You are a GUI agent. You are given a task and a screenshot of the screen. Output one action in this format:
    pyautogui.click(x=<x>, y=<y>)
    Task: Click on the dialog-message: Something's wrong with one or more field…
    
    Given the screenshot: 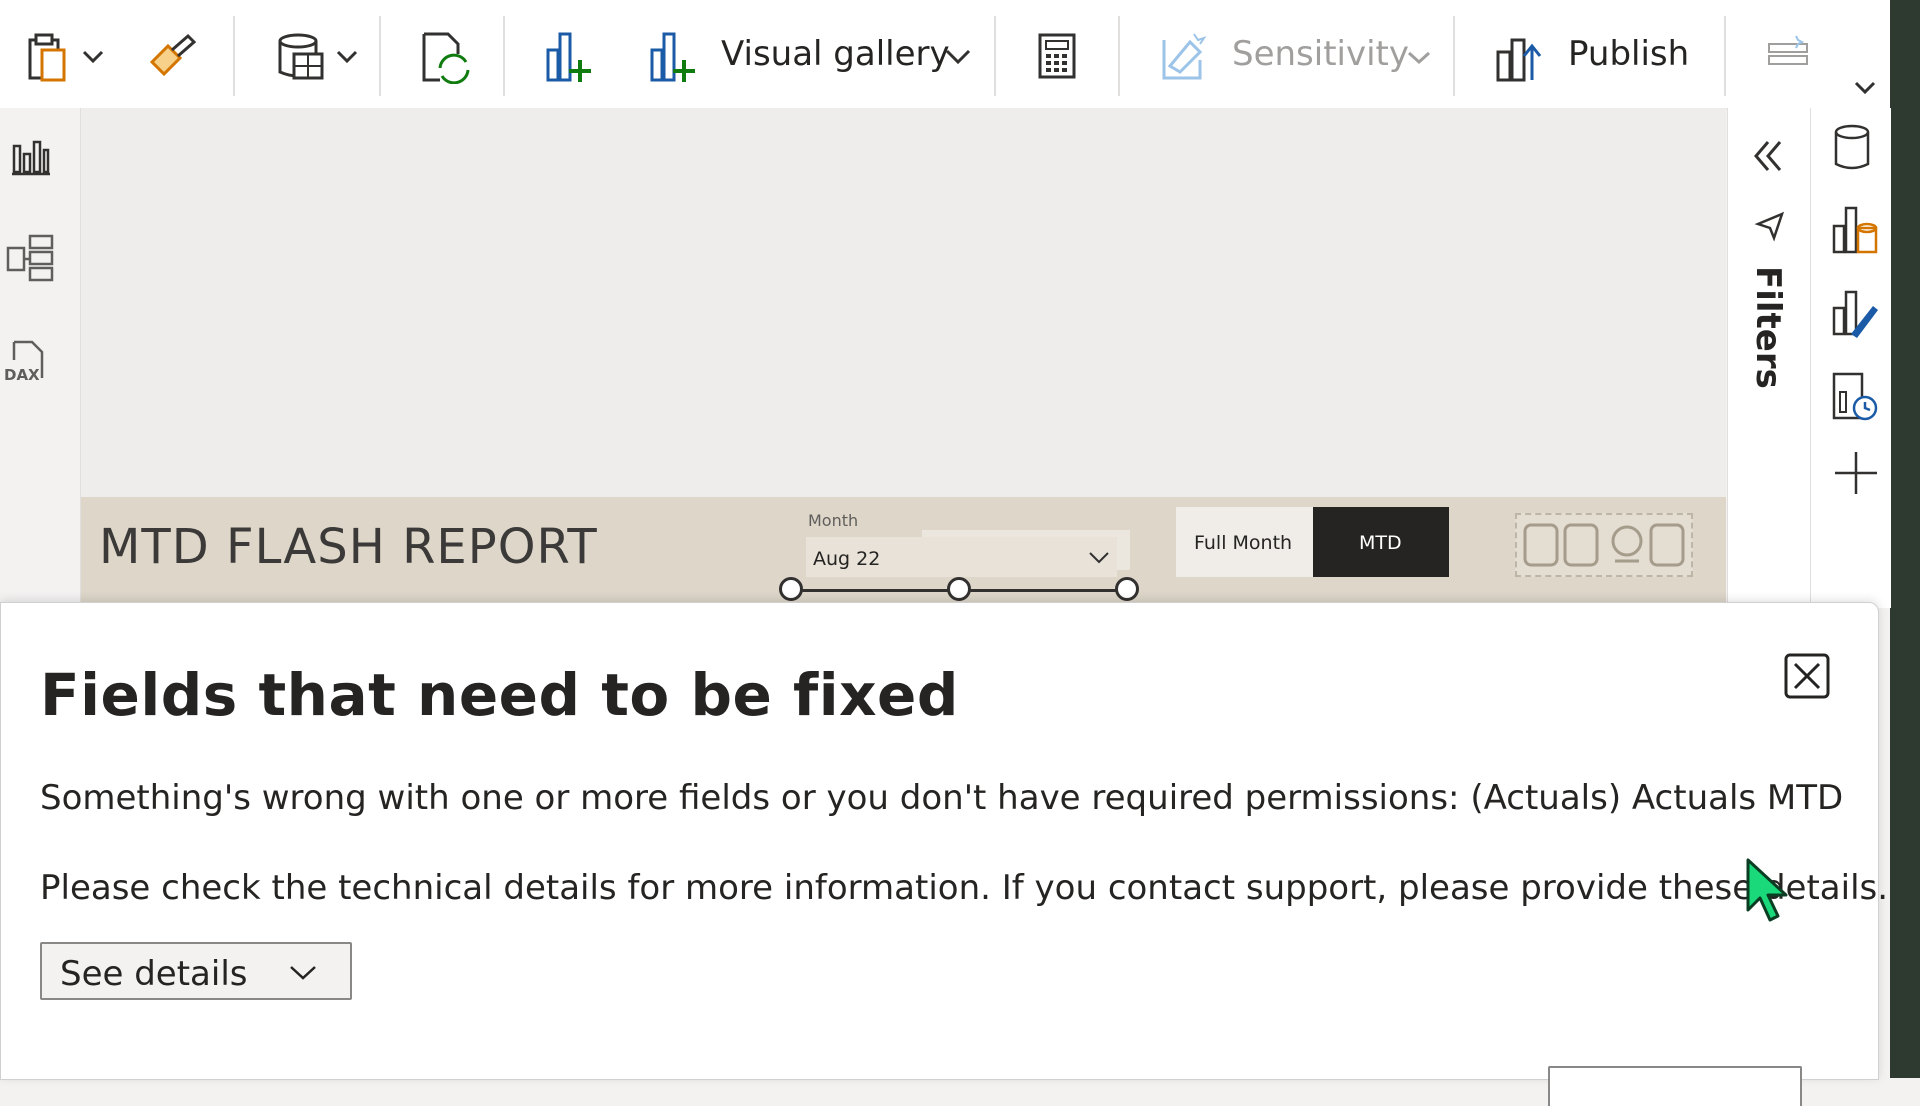 What is the action you would take?
    pyautogui.click(x=942, y=798)
    